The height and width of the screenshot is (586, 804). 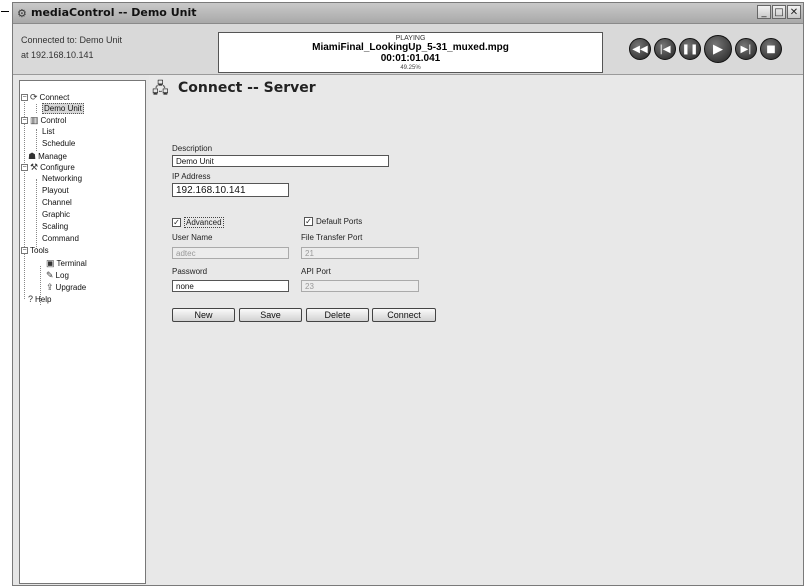 What do you see at coordinates (230, 190) in the screenshot?
I see `ip-address-field: 192.168.10.141` at bounding box center [230, 190].